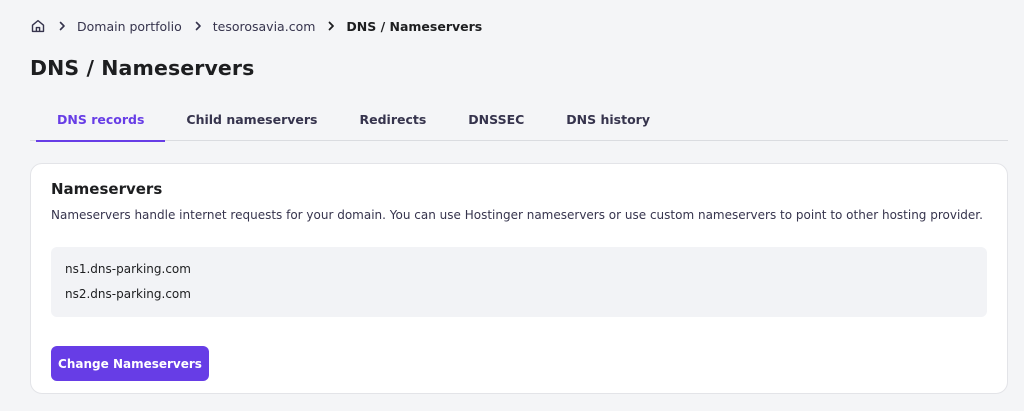 The height and width of the screenshot is (411, 1024). I want to click on breadcrumb-domain-portfolio: Domain portfolio, so click(129, 26).